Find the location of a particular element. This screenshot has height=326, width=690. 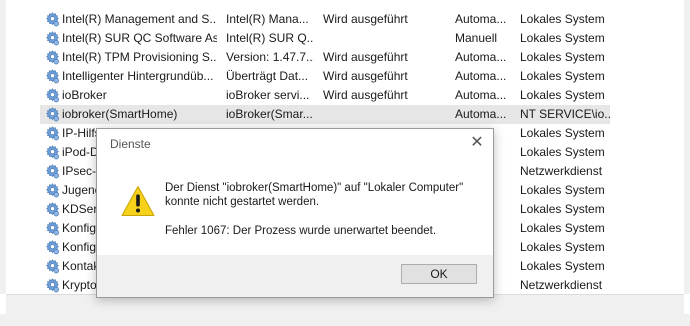

service-name: ioBroker is located at coordinates (84, 95).